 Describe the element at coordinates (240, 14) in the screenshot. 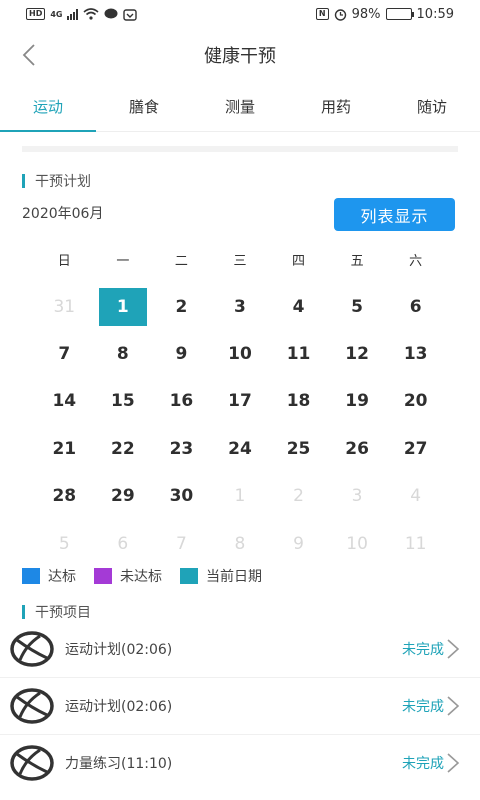

I see `status-bar: HD 4G N 98% 10:59` at that location.